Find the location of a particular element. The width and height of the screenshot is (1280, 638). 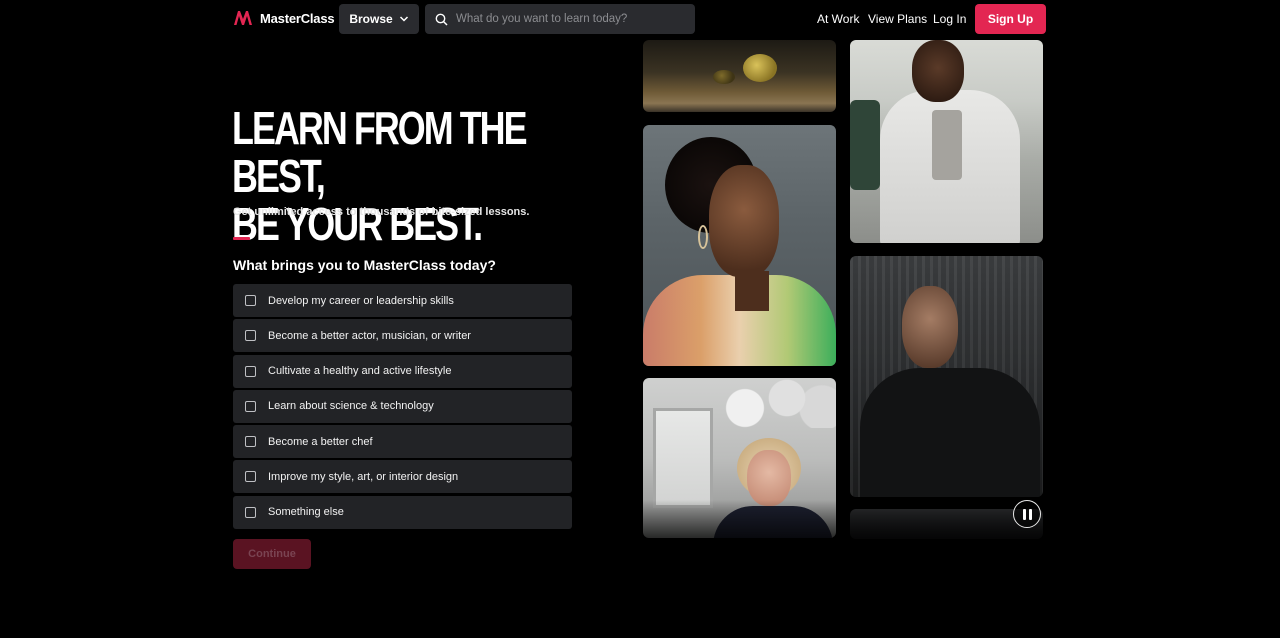

masterclass-logo: MasterClass is located at coordinates (284, 18).